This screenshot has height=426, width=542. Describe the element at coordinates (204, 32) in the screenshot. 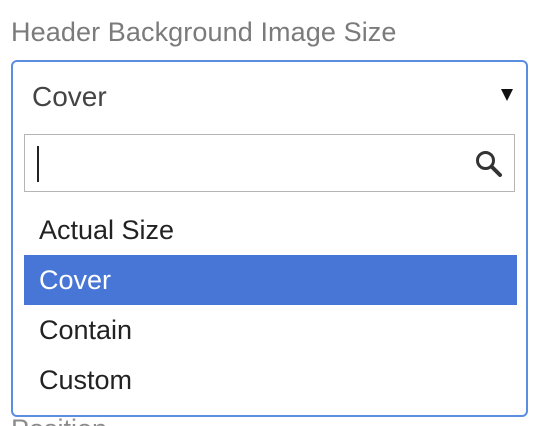

I see `field-label: Header Background Image Size` at that location.